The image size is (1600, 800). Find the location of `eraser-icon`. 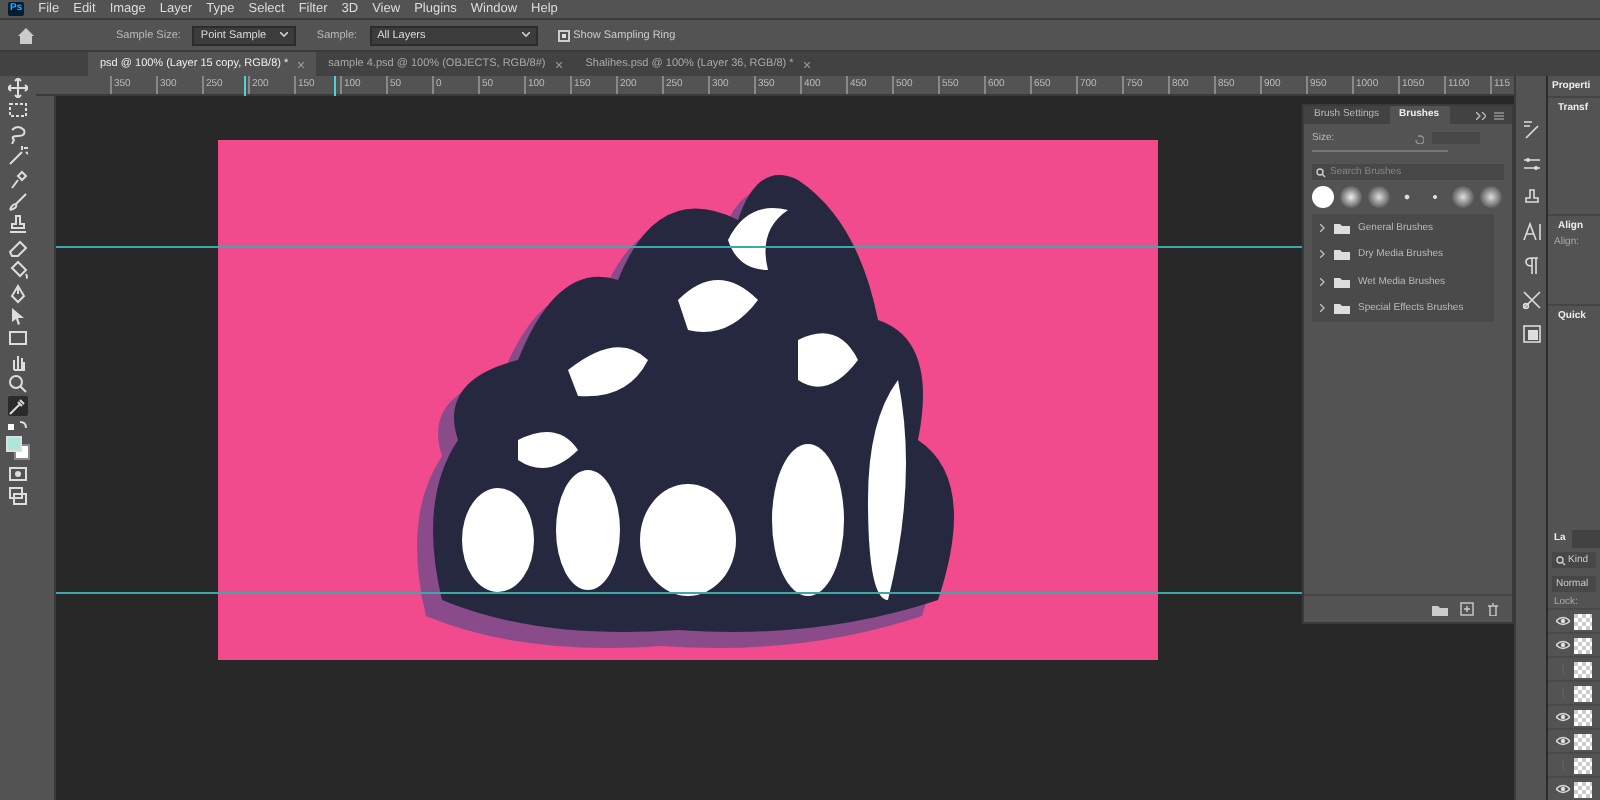

eraser-icon is located at coordinates (18, 247).